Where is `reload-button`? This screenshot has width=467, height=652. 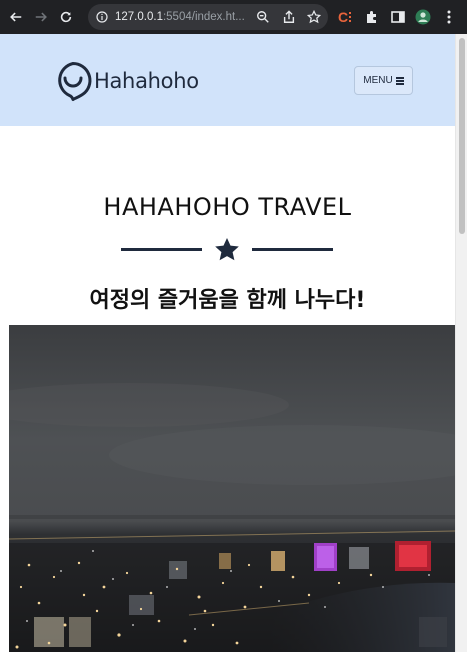 reload-button is located at coordinates (66, 17).